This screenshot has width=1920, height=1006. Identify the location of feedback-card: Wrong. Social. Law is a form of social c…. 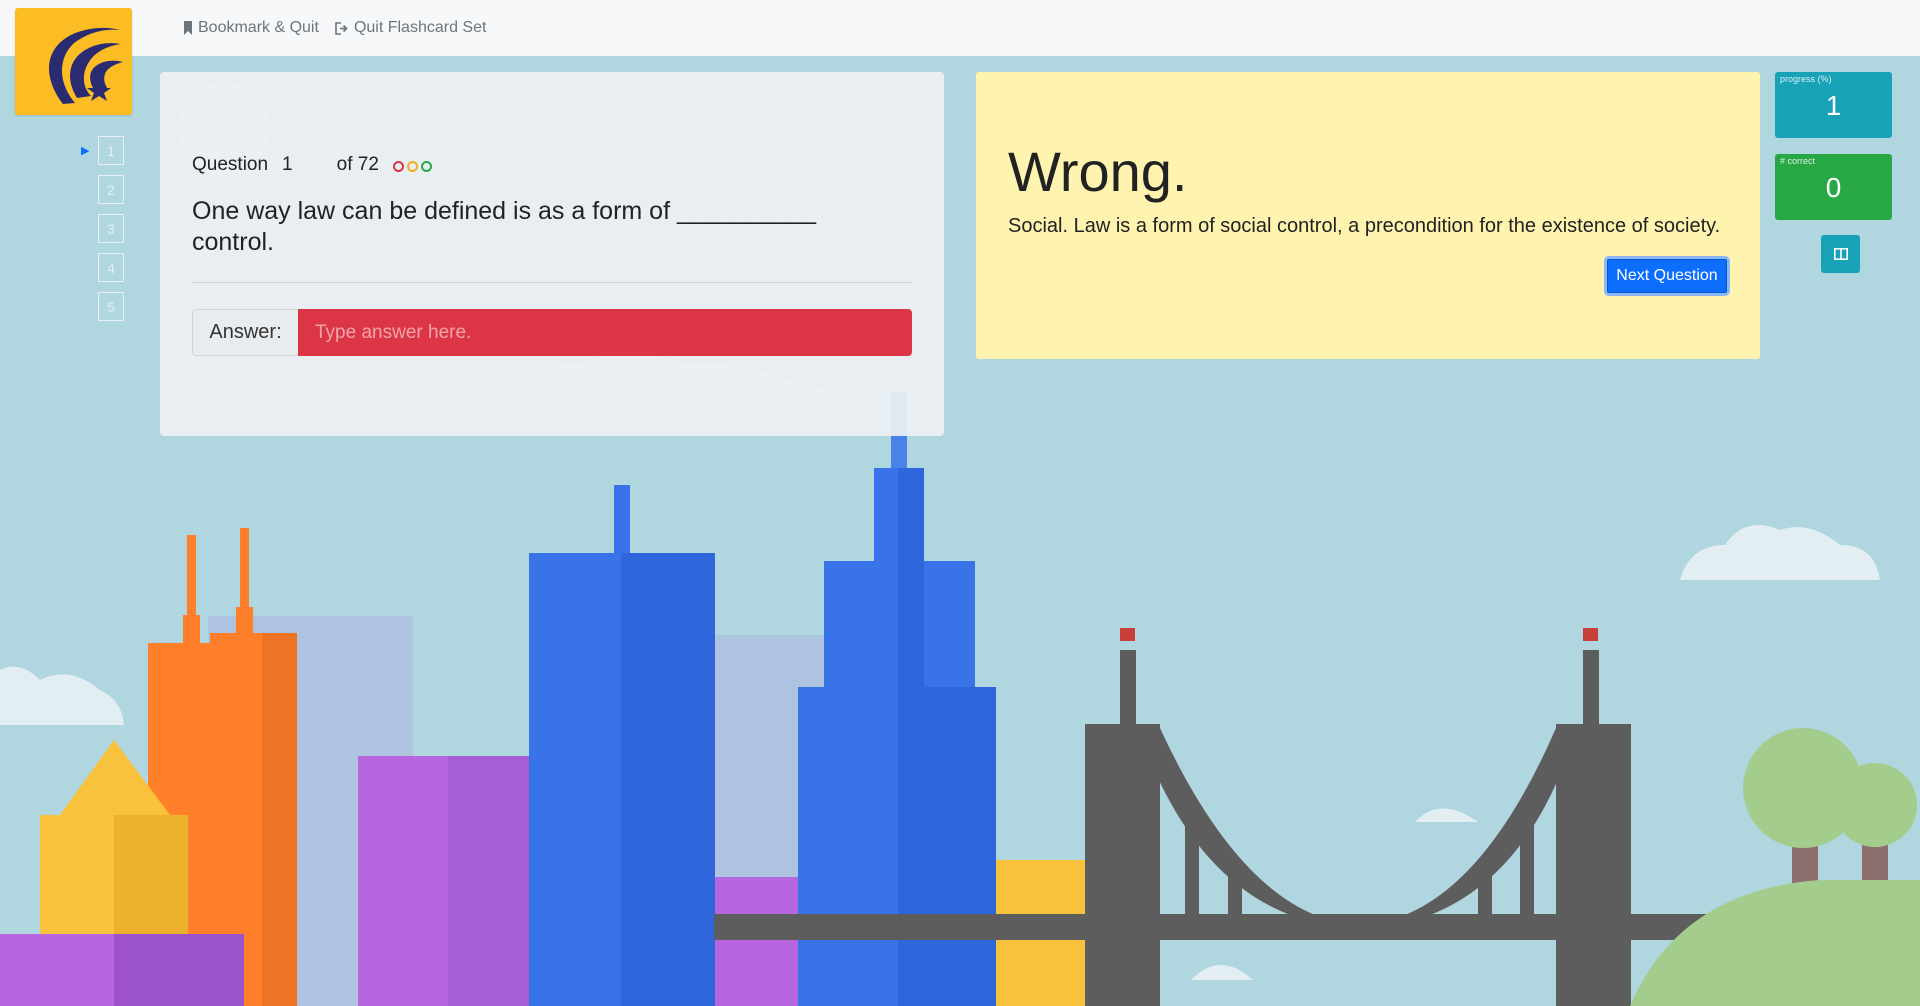
(1368, 215).